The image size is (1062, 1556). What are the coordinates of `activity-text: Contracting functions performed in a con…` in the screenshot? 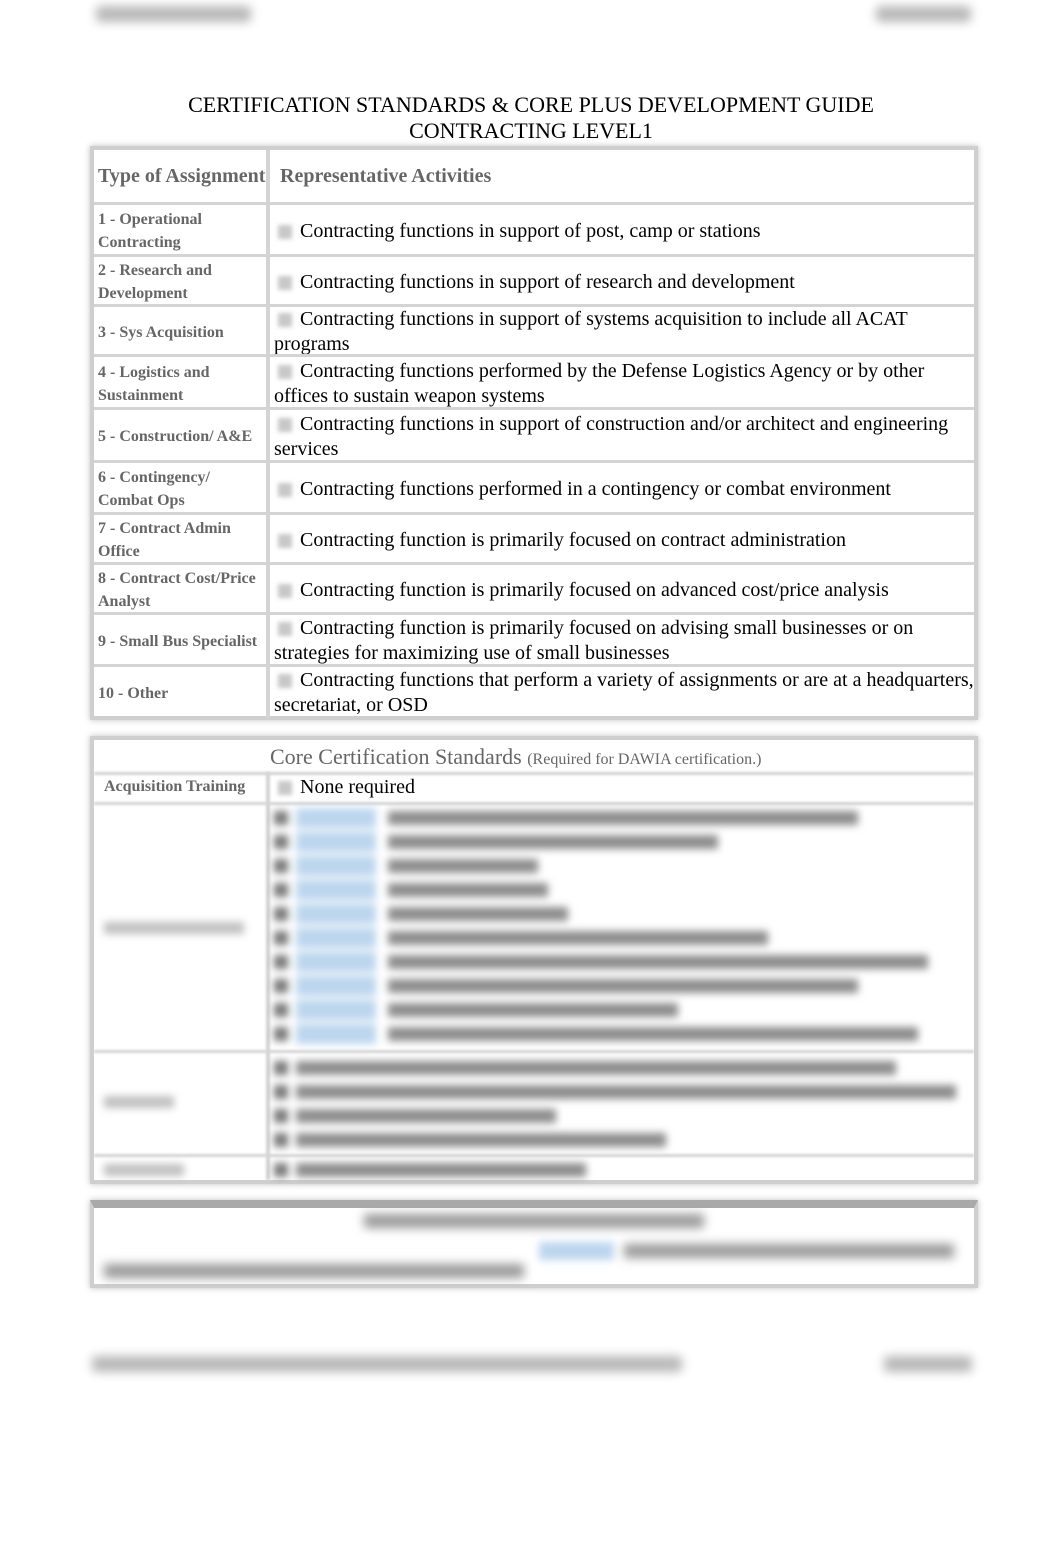 It's located at (595, 488).